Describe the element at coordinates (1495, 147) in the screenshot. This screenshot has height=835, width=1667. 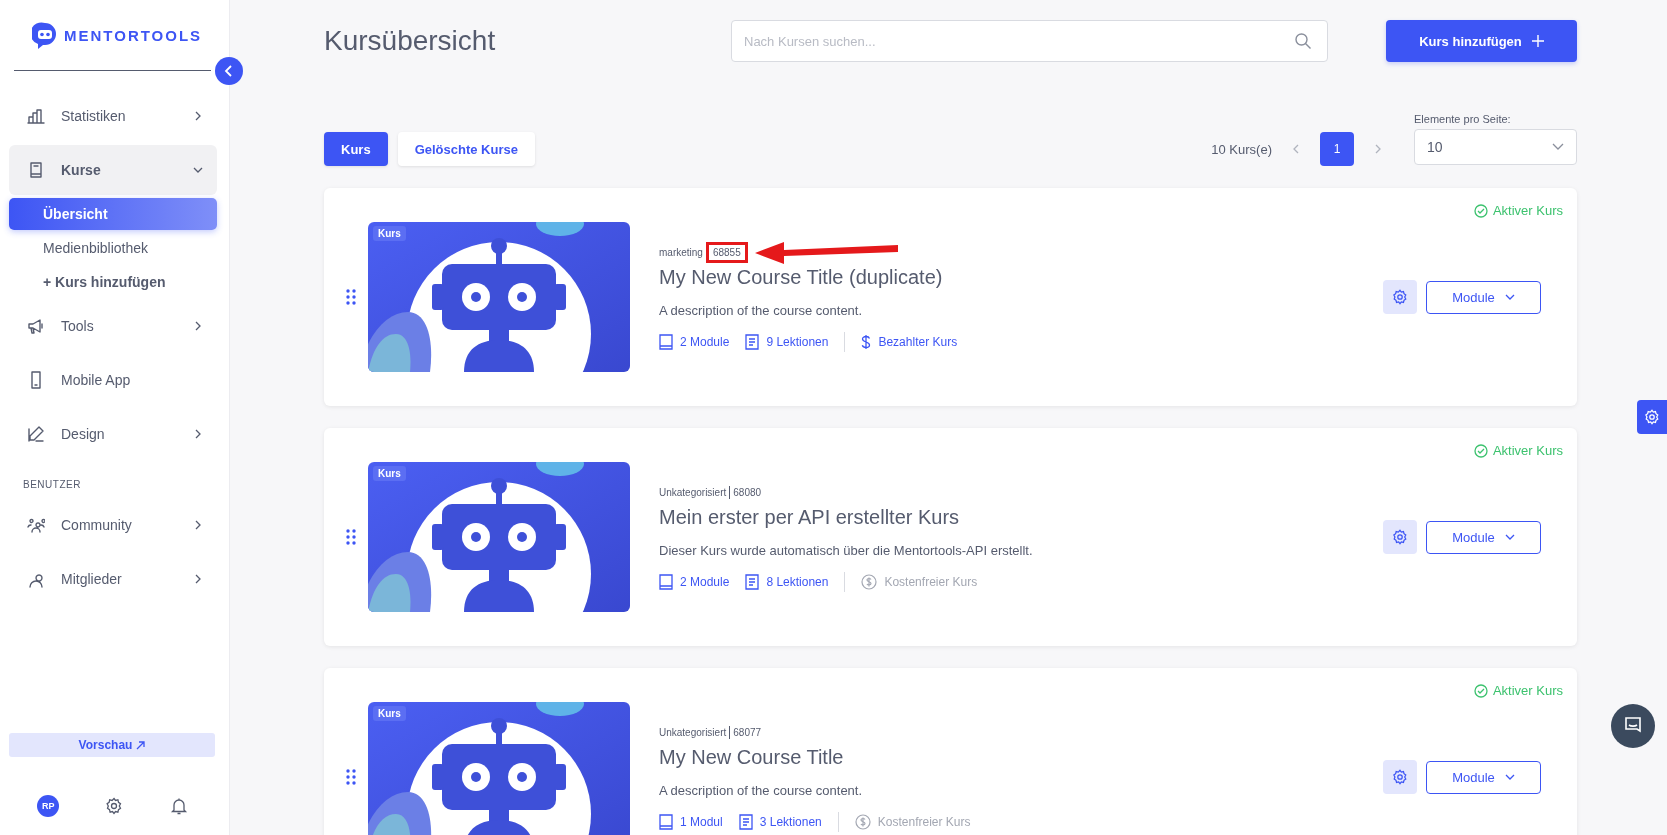
I see `per-page-select: 10` at that location.